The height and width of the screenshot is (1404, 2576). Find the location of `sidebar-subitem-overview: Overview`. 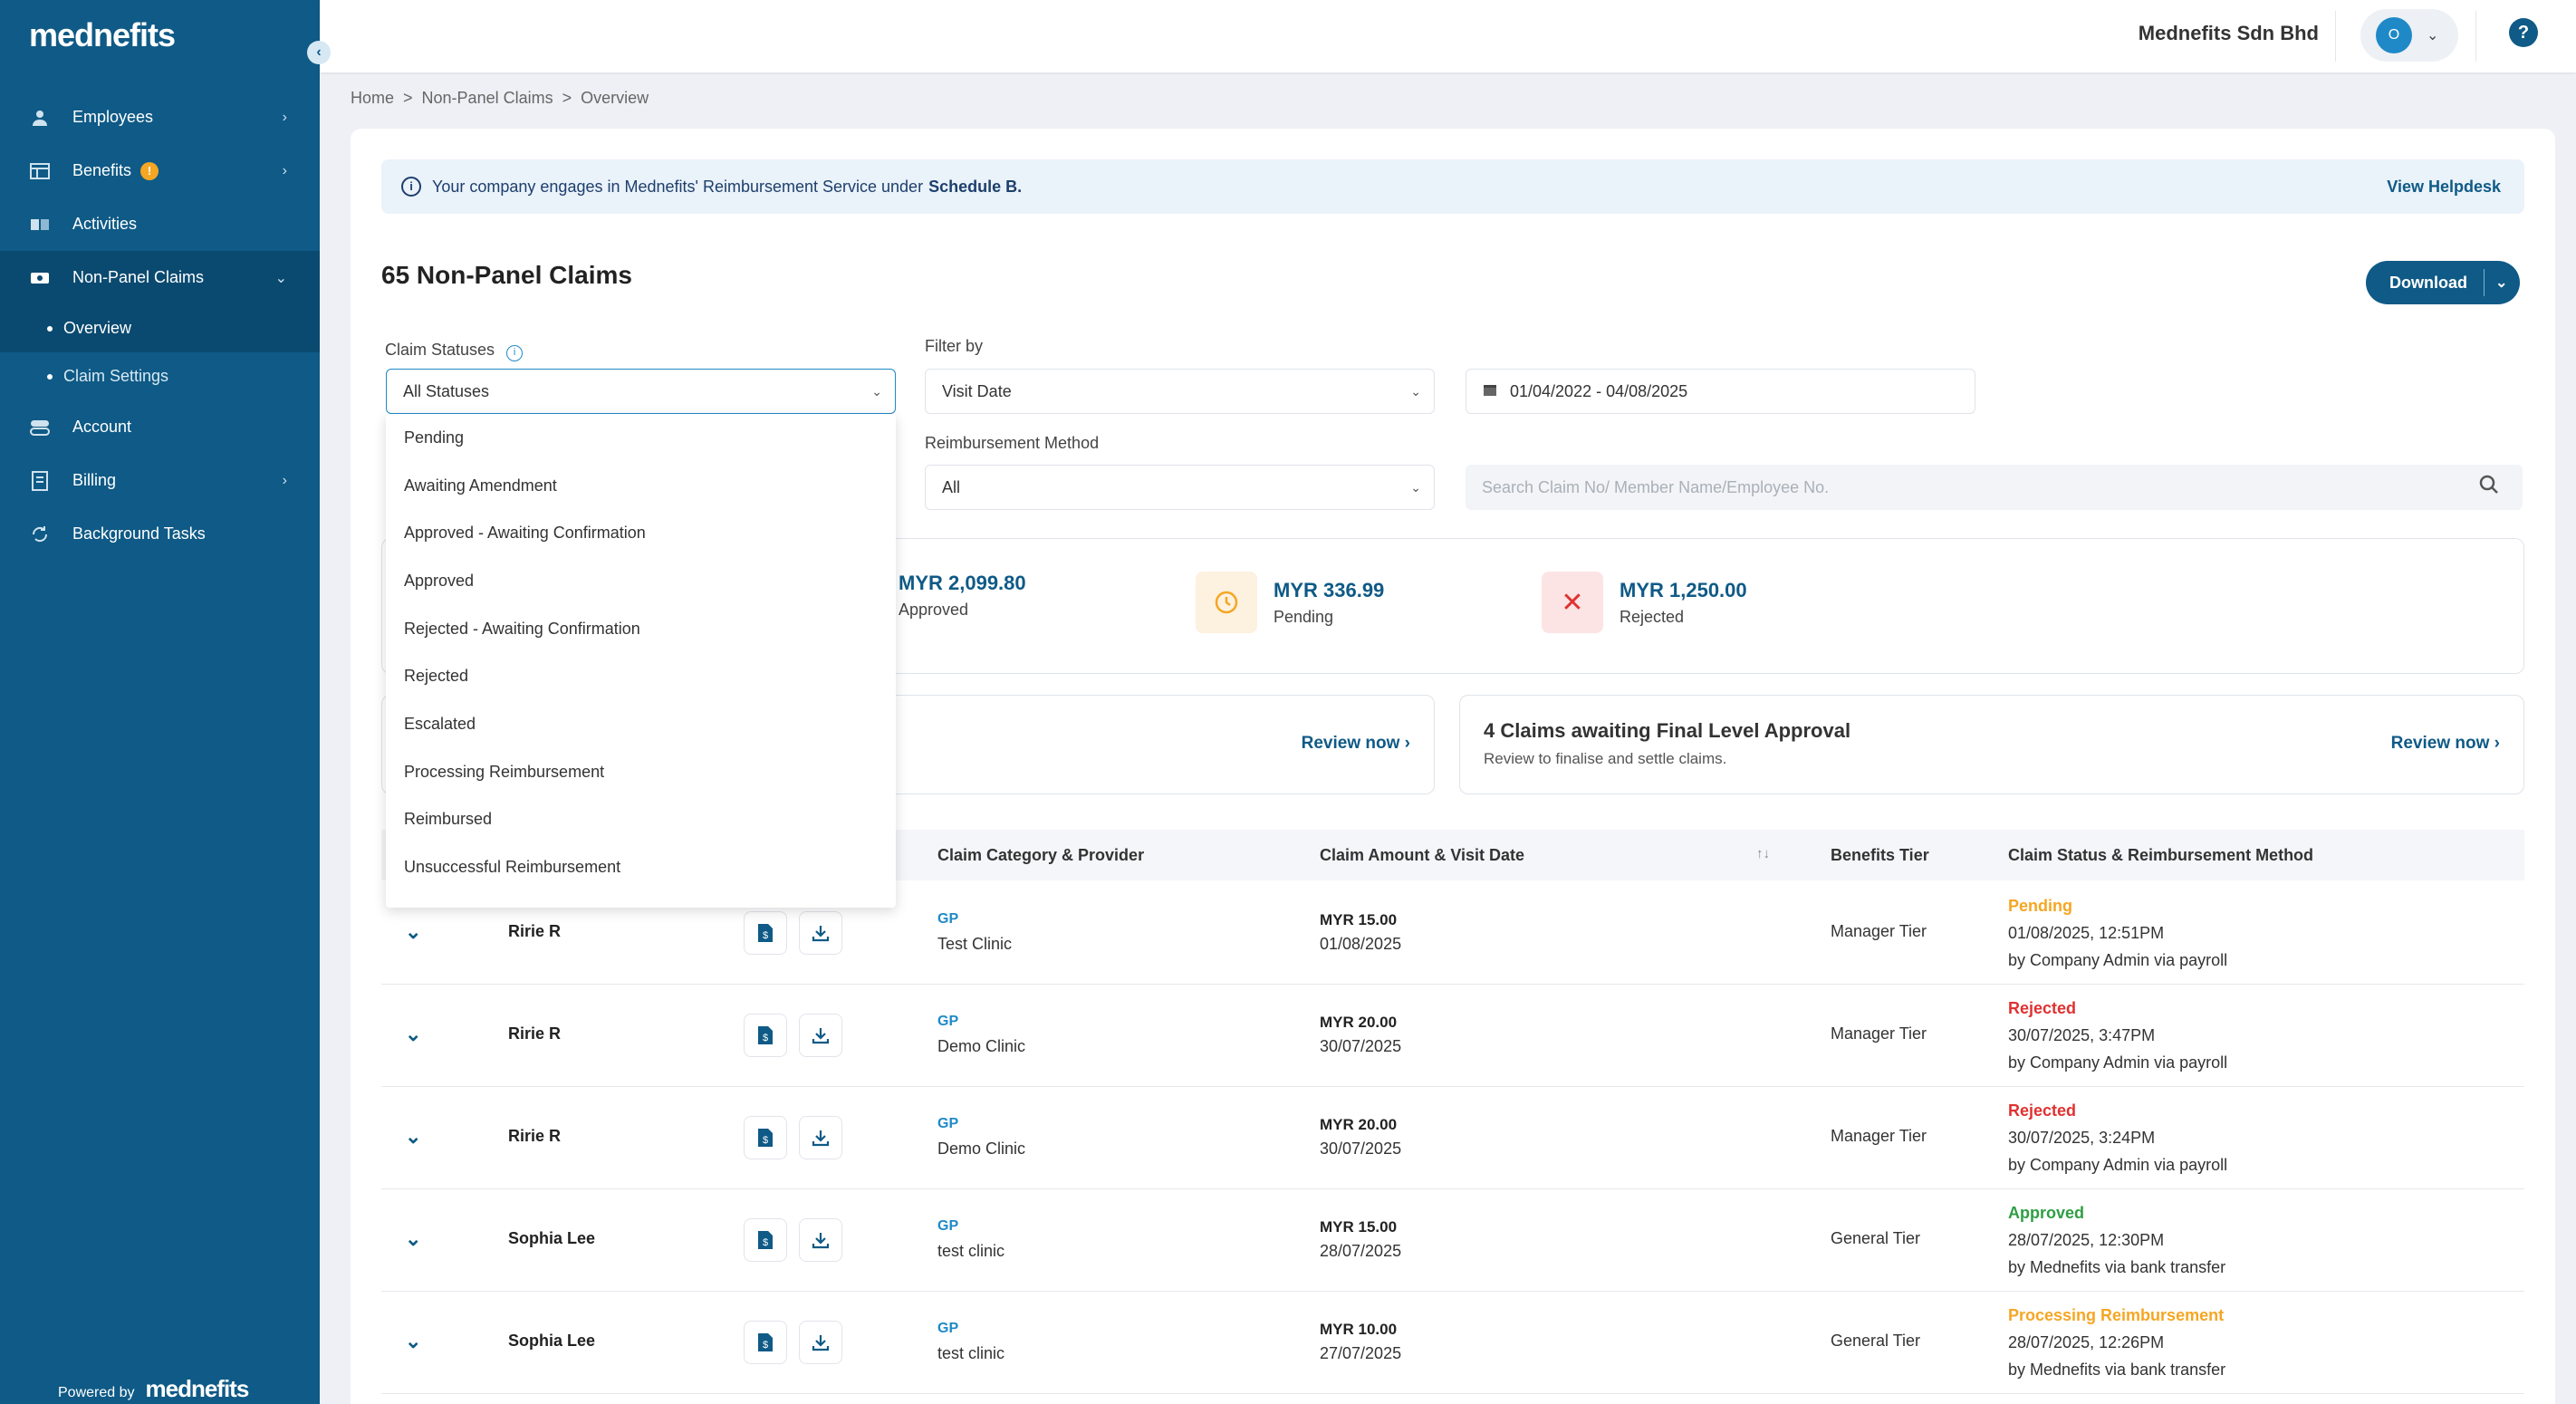

sidebar-subitem-overview: Overview is located at coordinates (160, 328).